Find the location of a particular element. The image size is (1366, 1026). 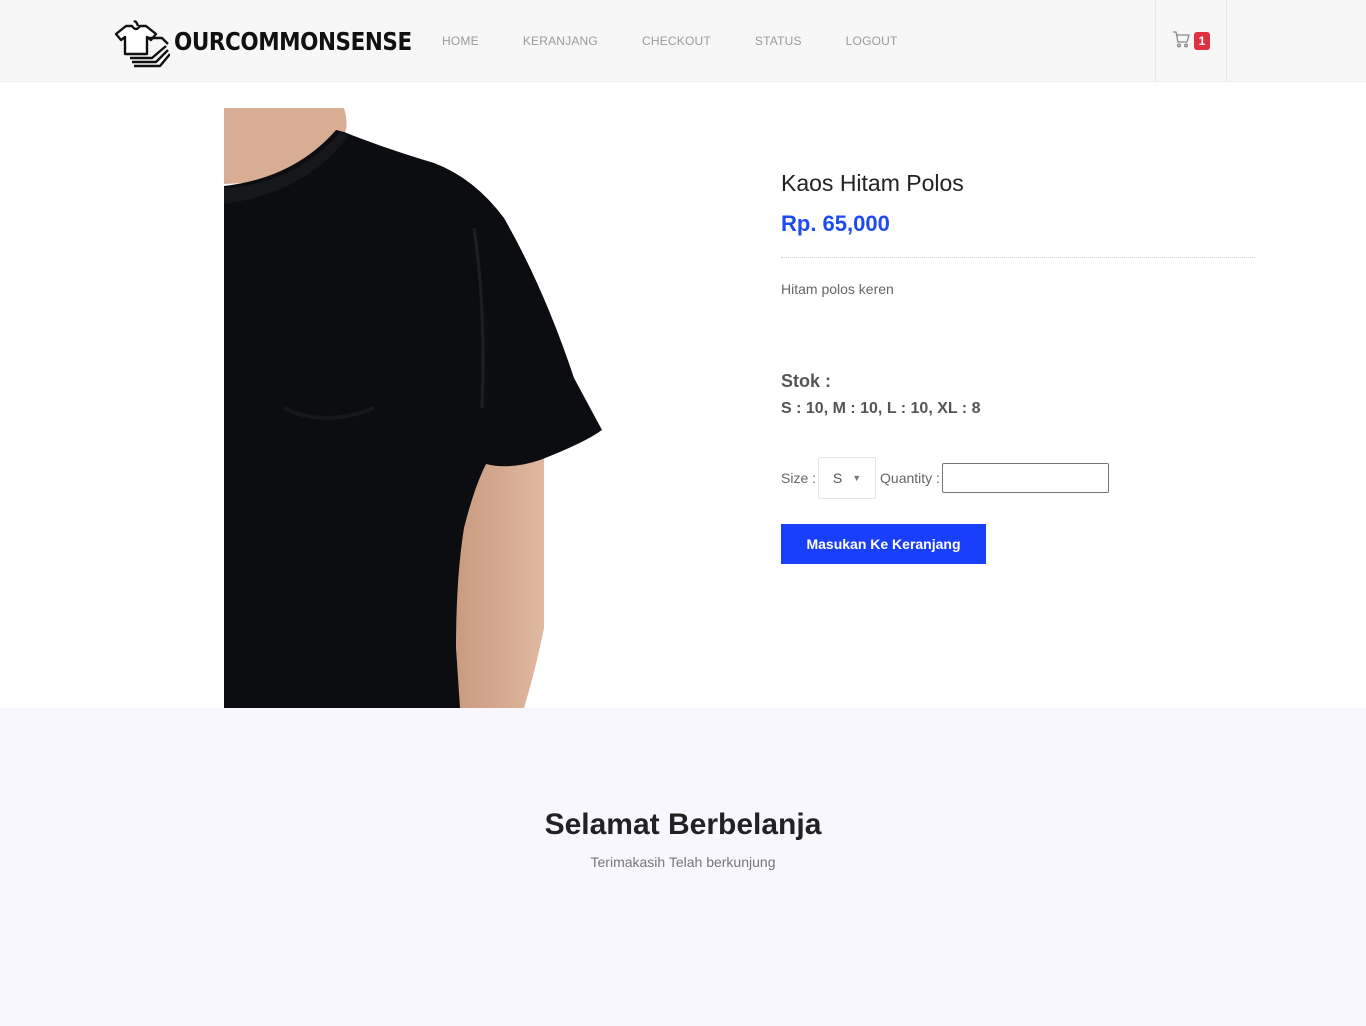

brand-name: OURCOMMONSENSE is located at coordinates (293, 41).